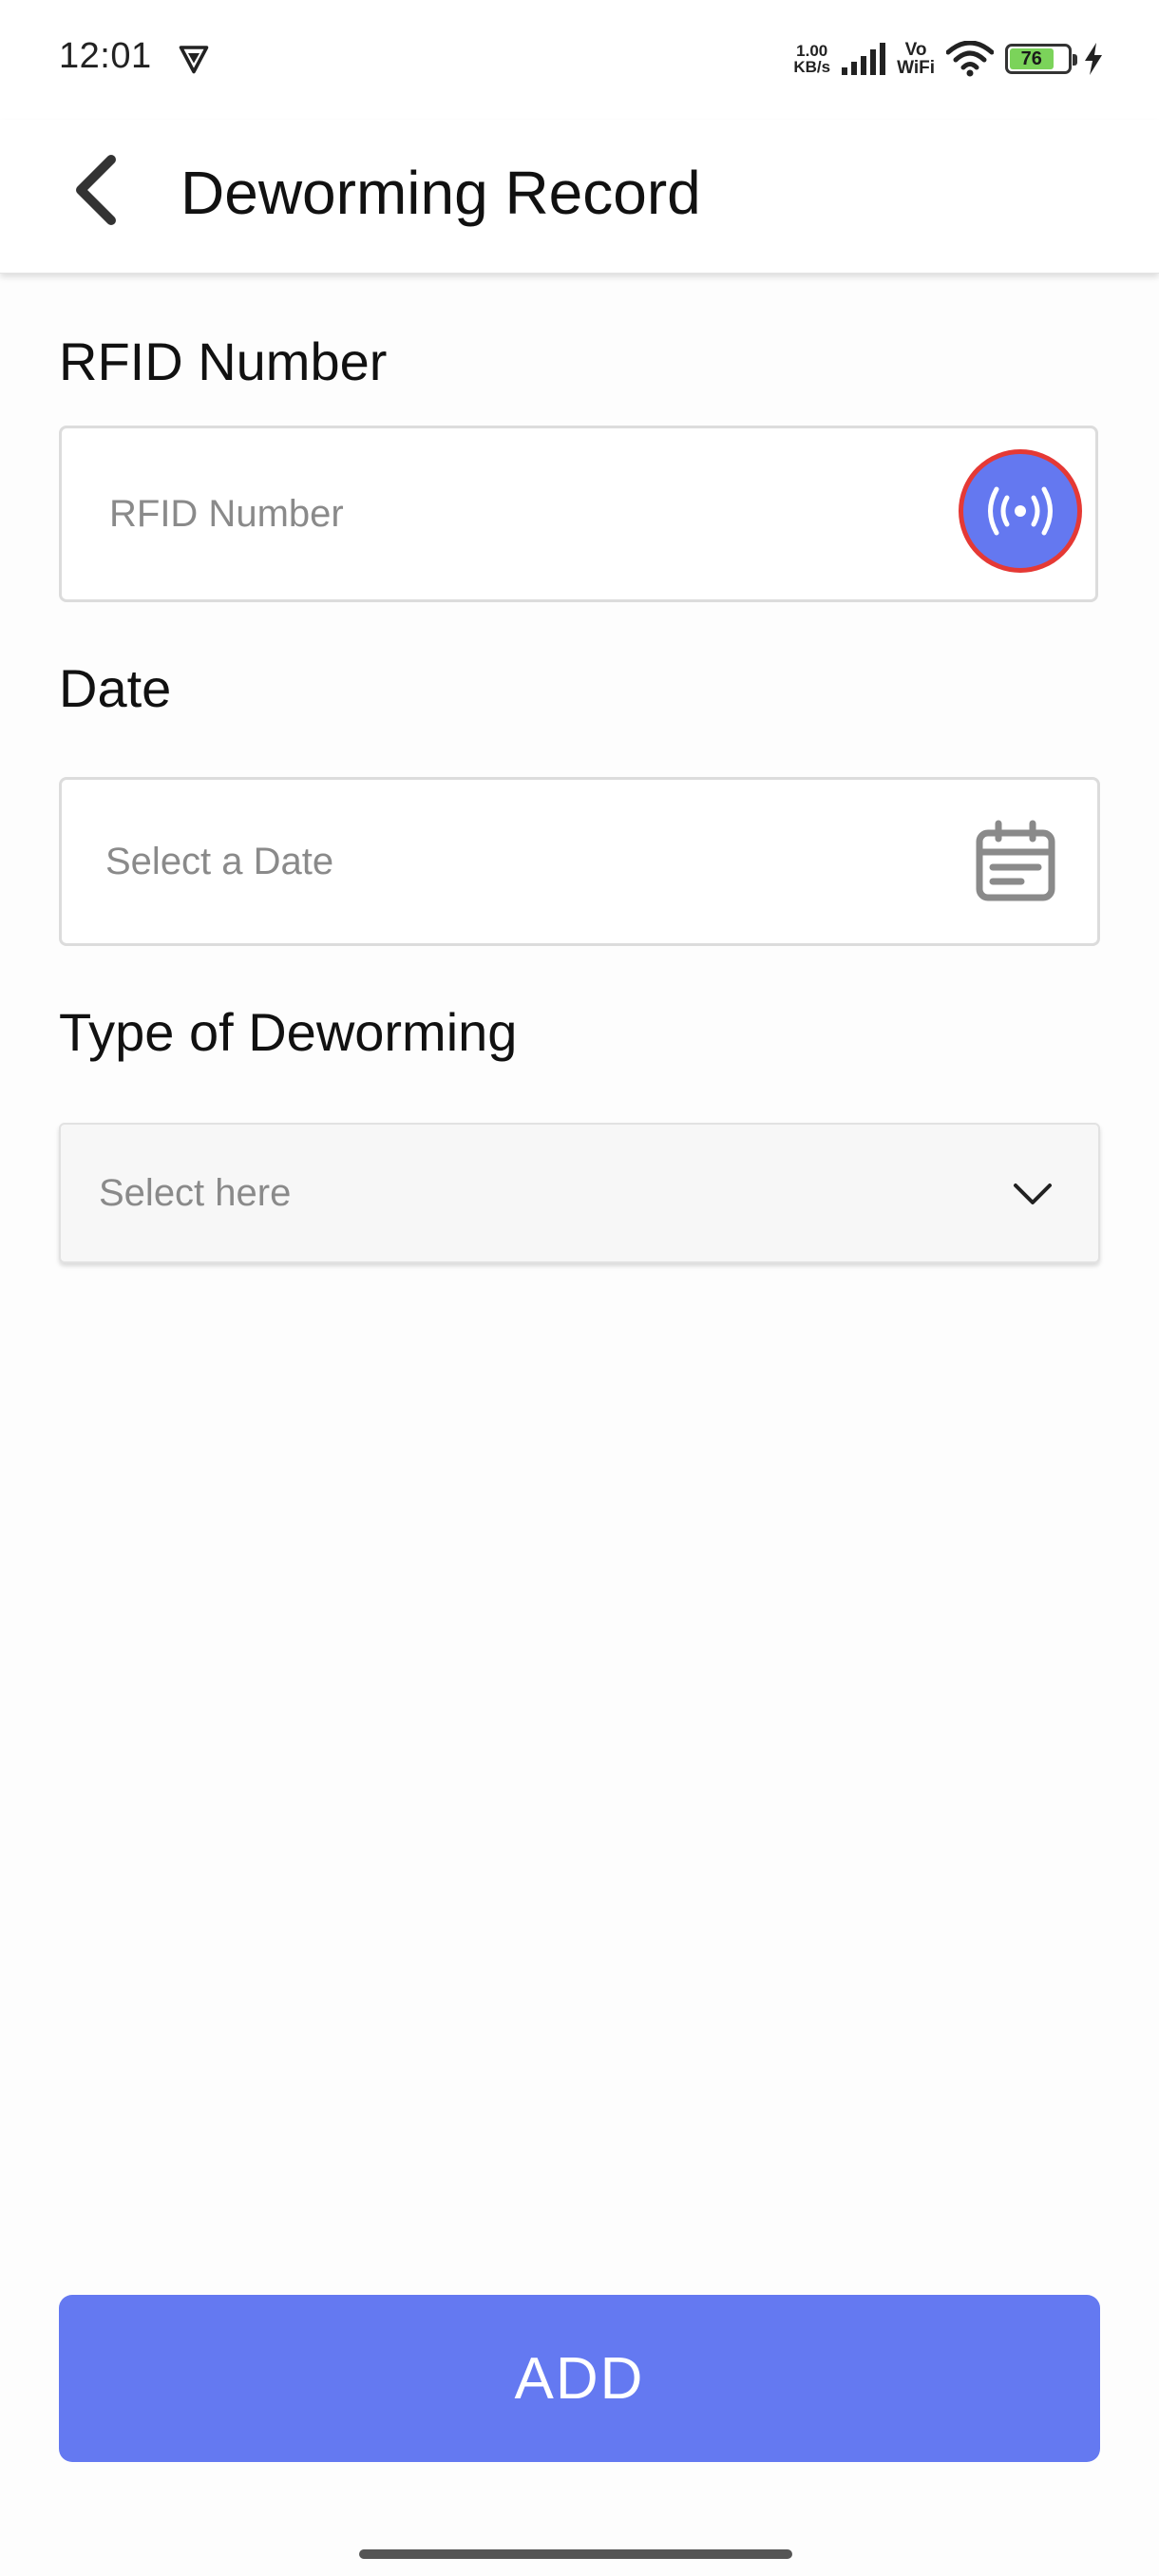 This screenshot has width=1159, height=2576. What do you see at coordinates (531, 861) in the screenshot?
I see `date-input` at bounding box center [531, 861].